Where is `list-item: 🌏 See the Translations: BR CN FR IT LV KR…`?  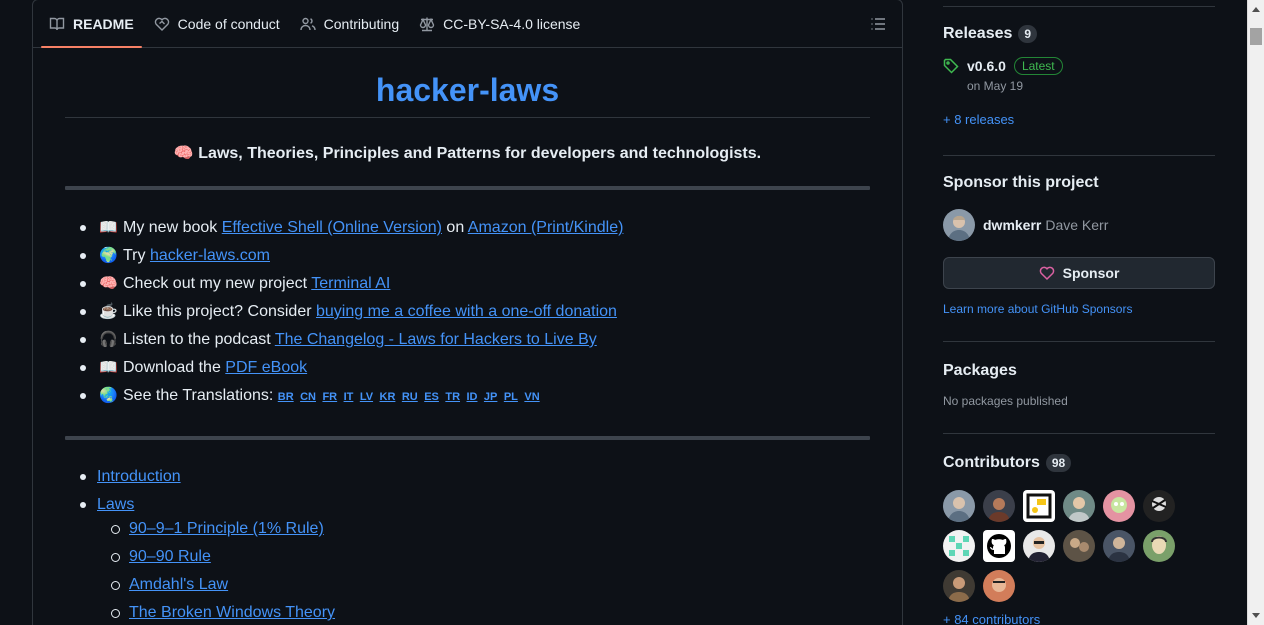
list-item: 🌏 See the Translations: BR CN FR IT LV KR… is located at coordinates (467, 399).